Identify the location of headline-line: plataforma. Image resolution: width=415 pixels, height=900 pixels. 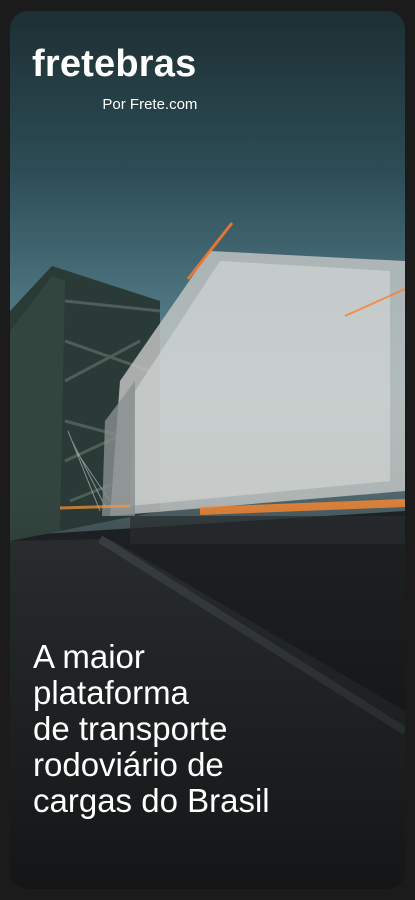
(111, 692).